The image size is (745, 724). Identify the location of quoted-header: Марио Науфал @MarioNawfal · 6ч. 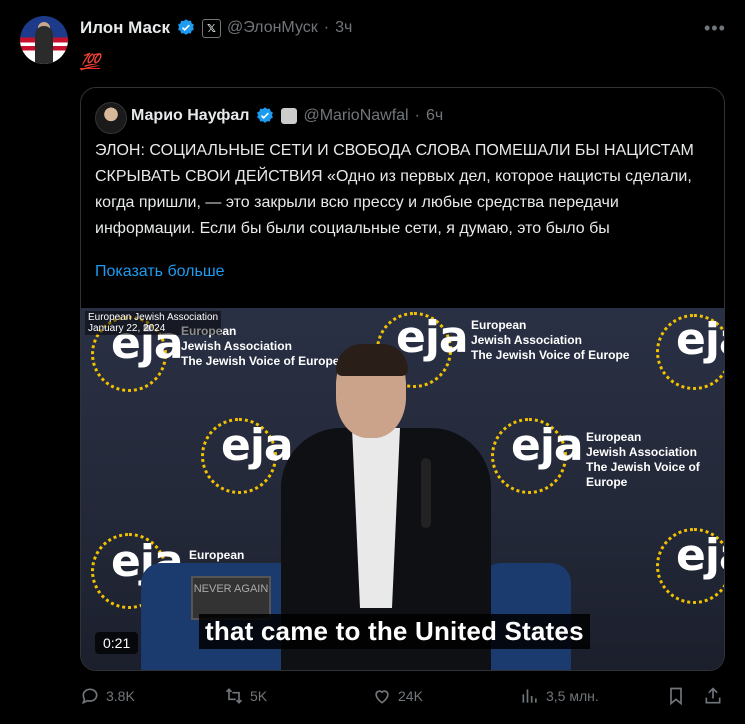
(287, 116).